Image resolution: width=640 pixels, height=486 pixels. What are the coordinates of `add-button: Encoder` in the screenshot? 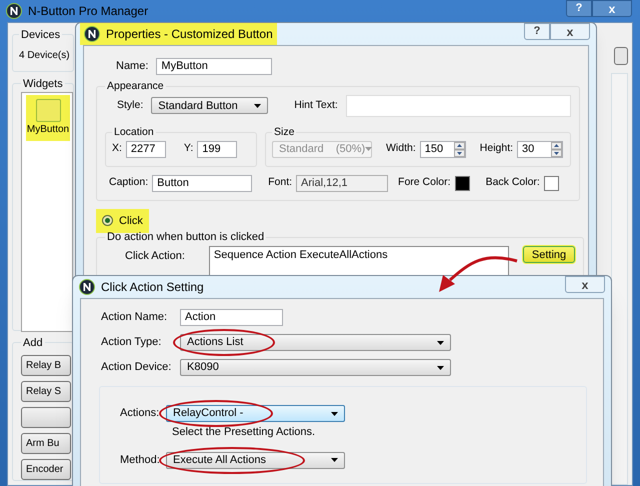 It's located at (46, 469).